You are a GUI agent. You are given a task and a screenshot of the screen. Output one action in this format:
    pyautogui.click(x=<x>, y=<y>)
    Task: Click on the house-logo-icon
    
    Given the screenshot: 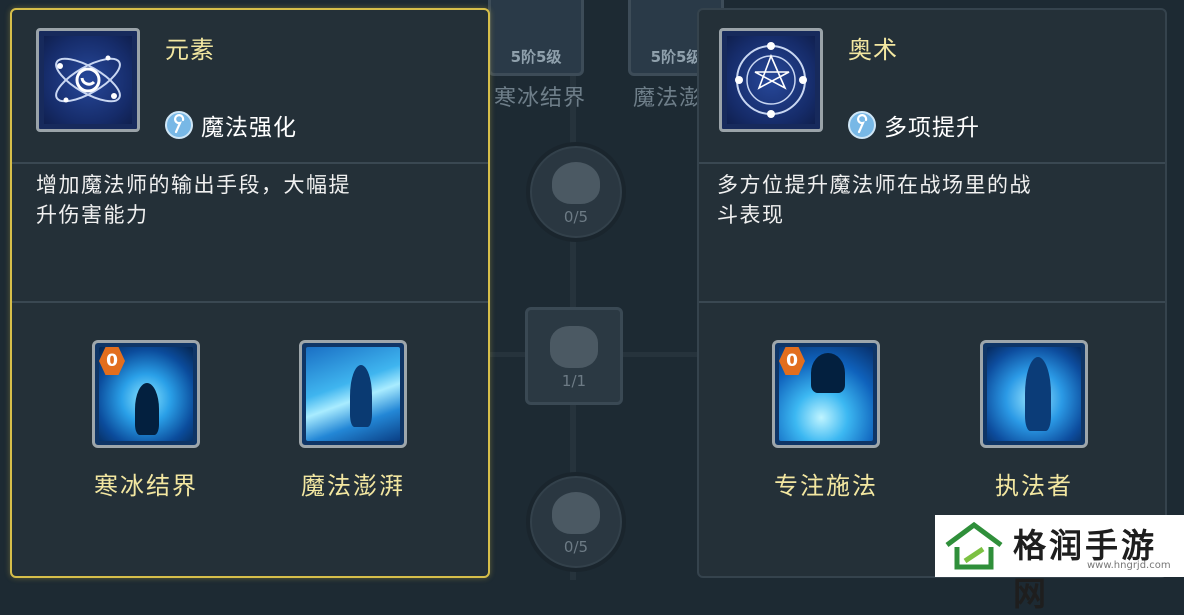 What is the action you would take?
    pyautogui.click(x=974, y=546)
    